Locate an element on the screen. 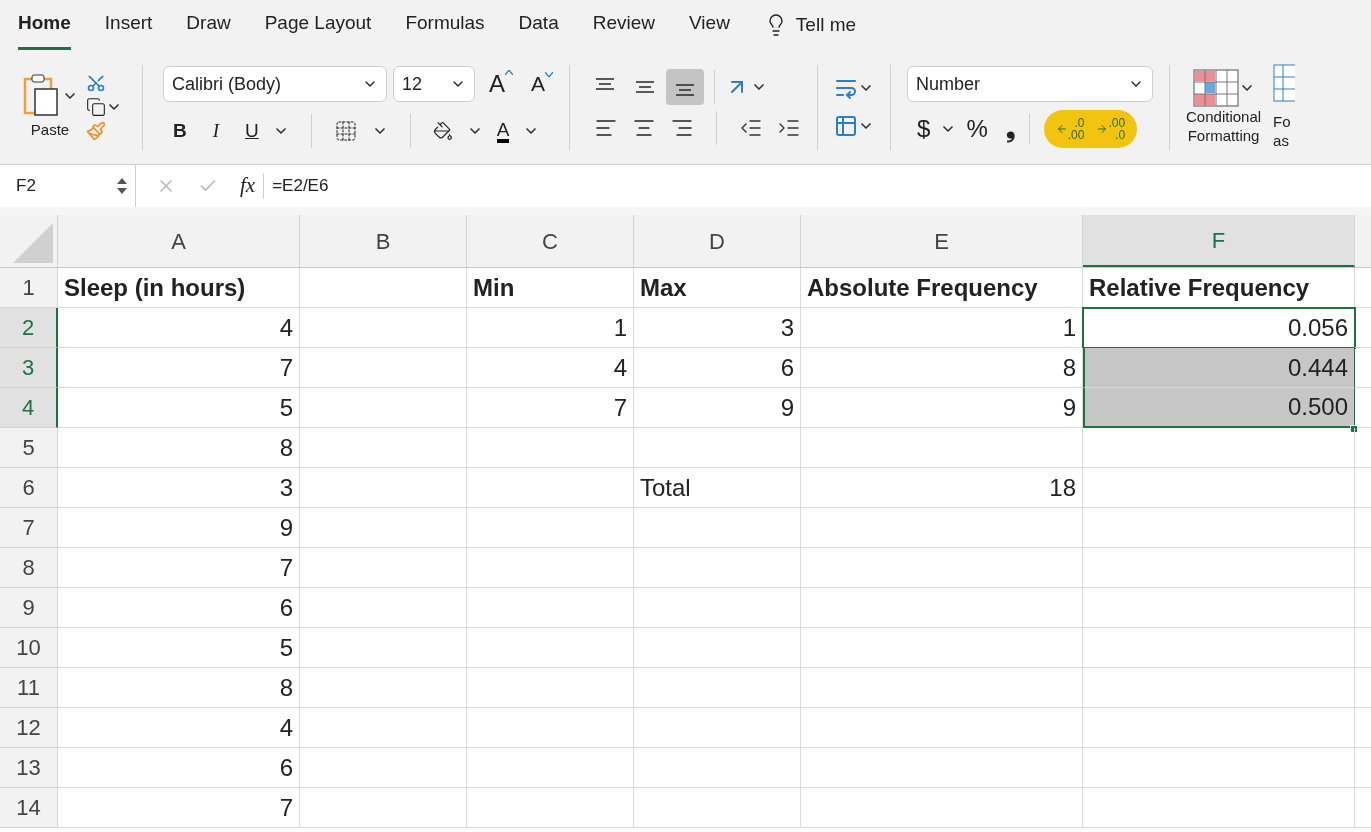 The height and width of the screenshot is (832, 1371). caret-down-icon is located at coordinates (549, 75).